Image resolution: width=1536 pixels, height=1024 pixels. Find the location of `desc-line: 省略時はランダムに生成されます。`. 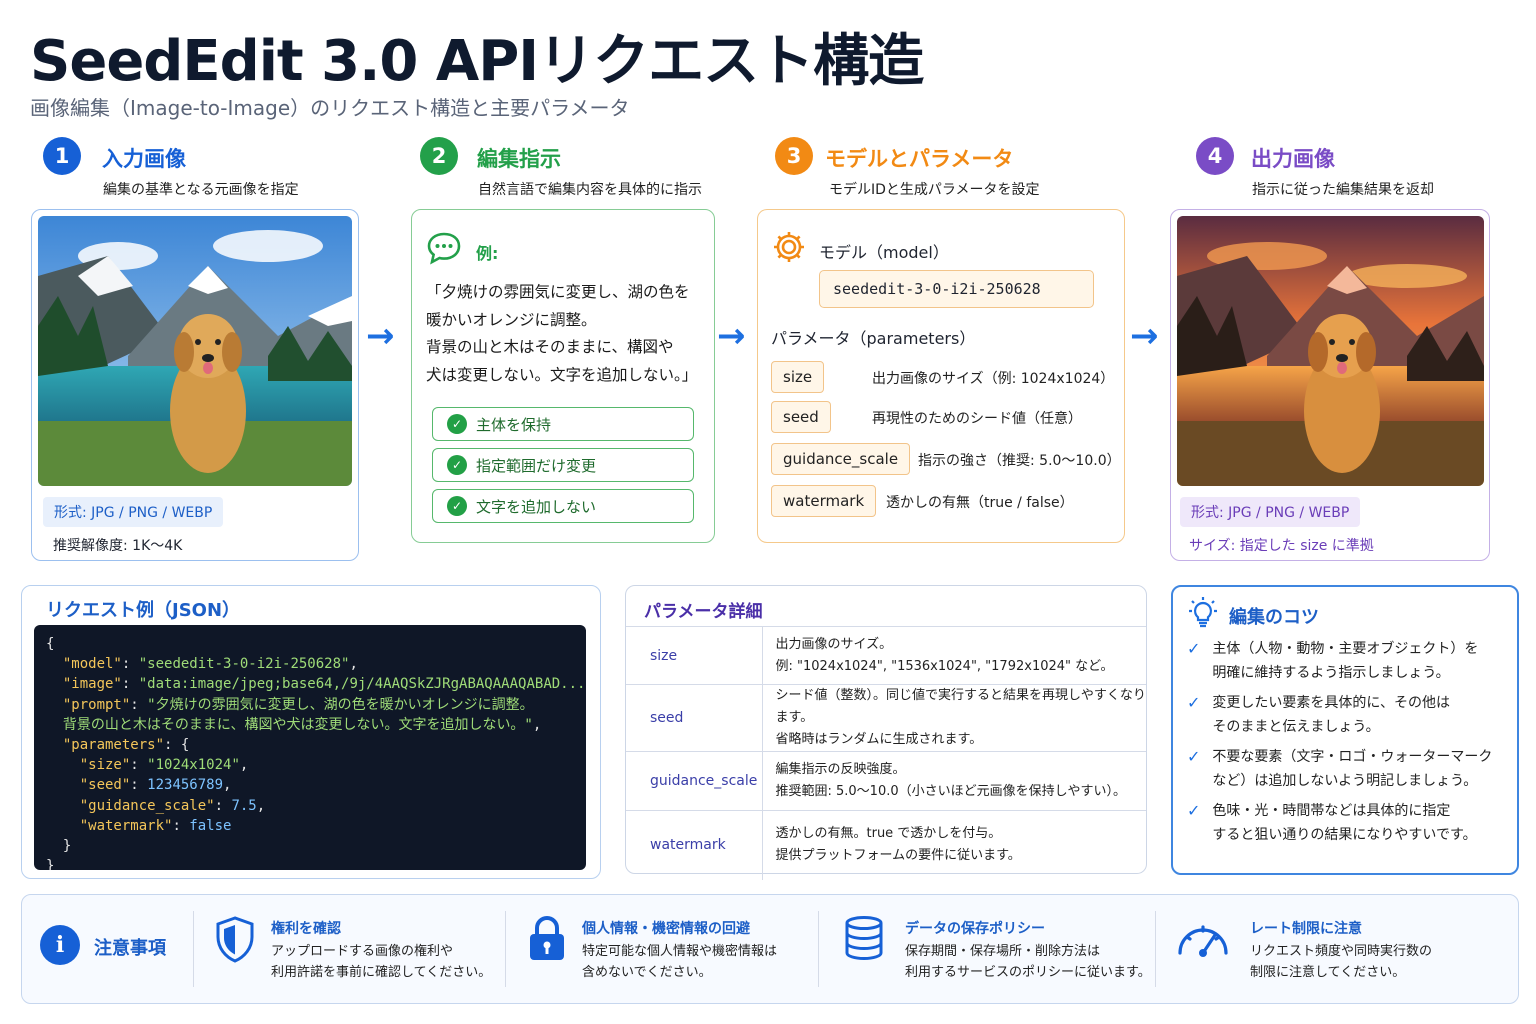

desc-line: 省略時はランダムに生成されます。 is located at coordinates (879, 739).